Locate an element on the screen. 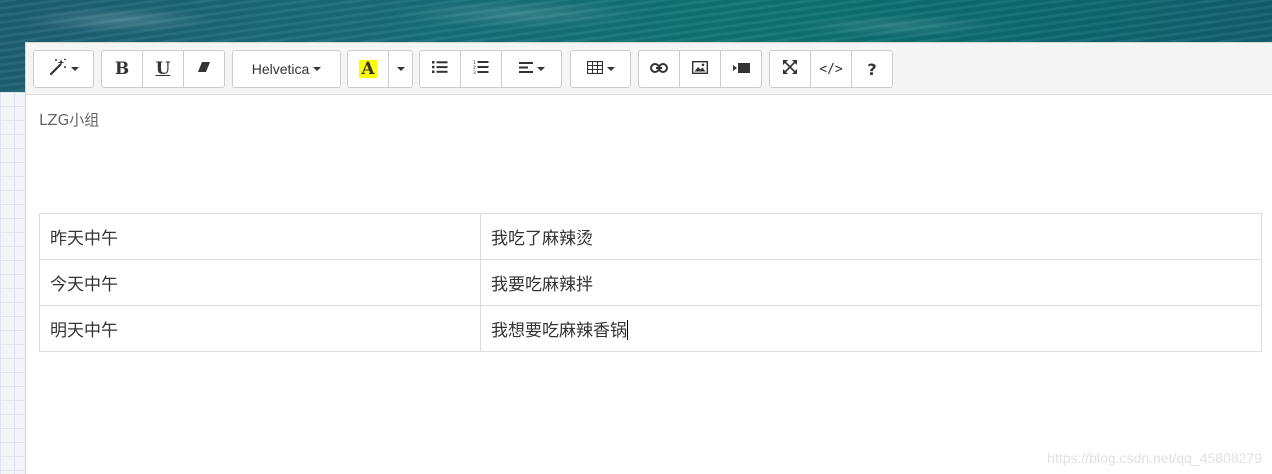  video-icon is located at coordinates (741, 69).